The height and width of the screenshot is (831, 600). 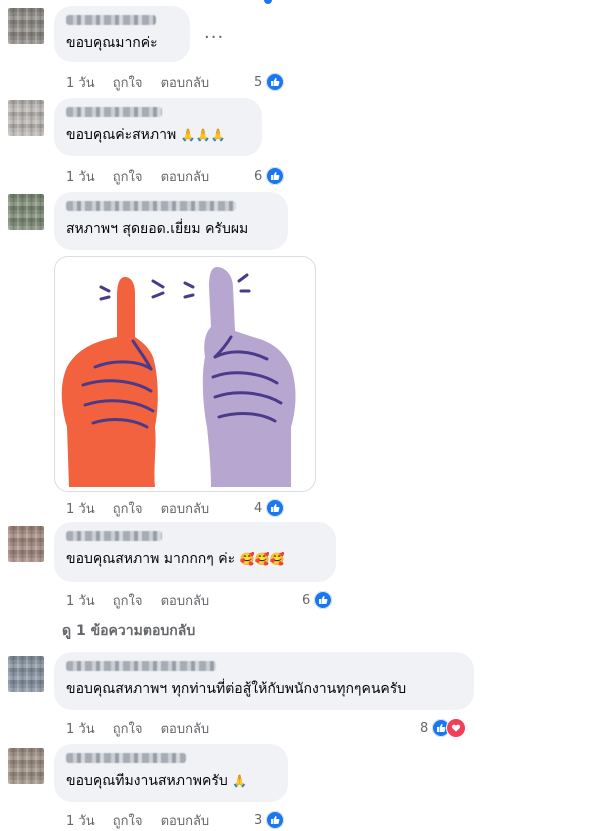 I want to click on comment-text: ขอบคุณทีมงานสหภาพครับ 🙏, so click(x=157, y=781).